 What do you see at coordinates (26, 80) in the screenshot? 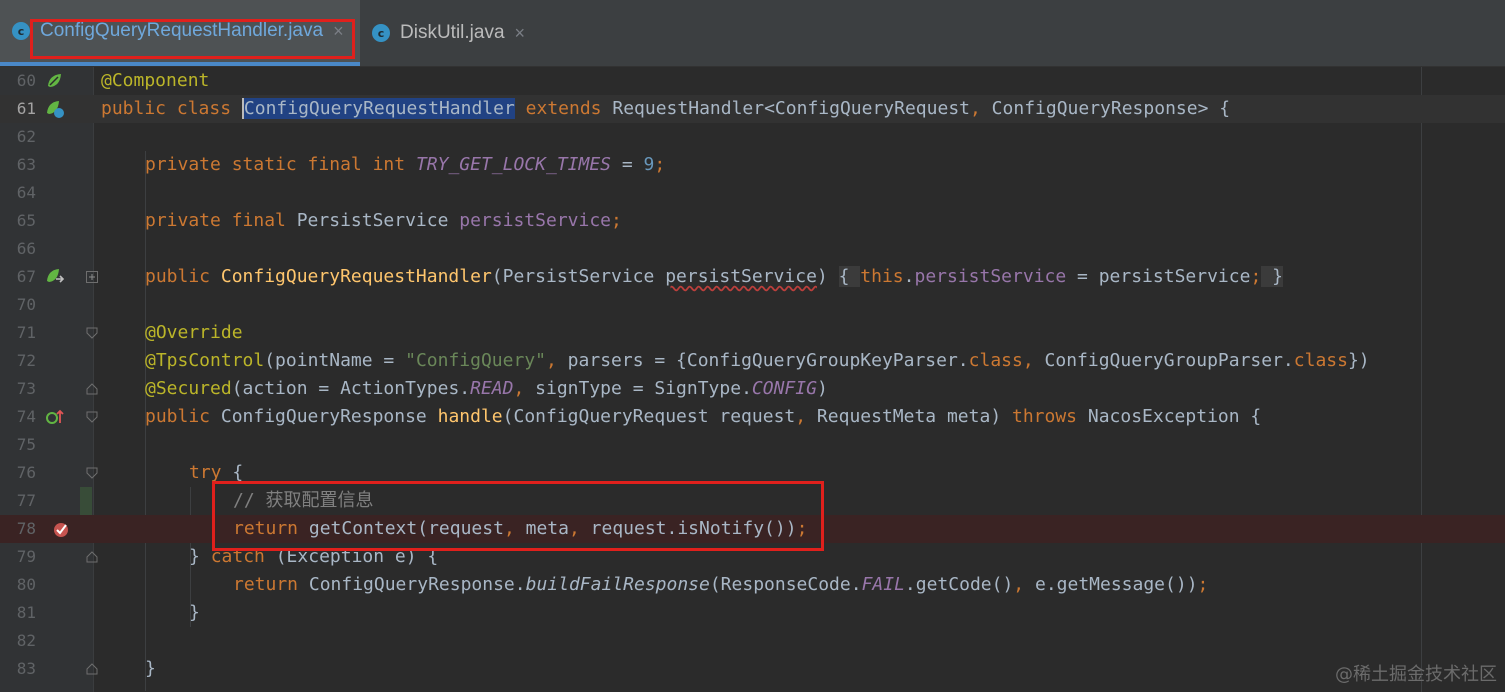
I see `line-number: 60` at bounding box center [26, 80].